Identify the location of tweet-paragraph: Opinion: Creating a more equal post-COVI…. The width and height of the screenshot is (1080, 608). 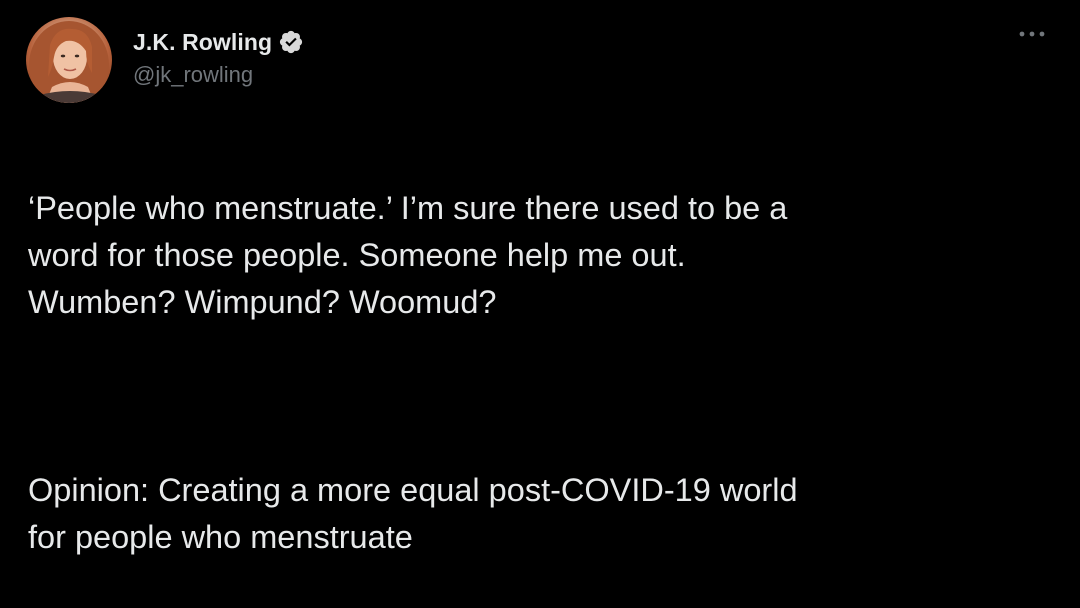
(413, 513).